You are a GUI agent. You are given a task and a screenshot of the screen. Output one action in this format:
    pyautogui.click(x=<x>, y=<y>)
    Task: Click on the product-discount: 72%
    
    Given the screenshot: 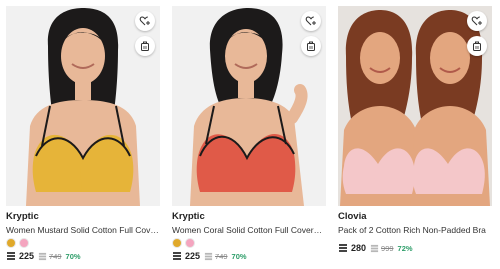 What is the action you would take?
    pyautogui.click(x=405, y=248)
    